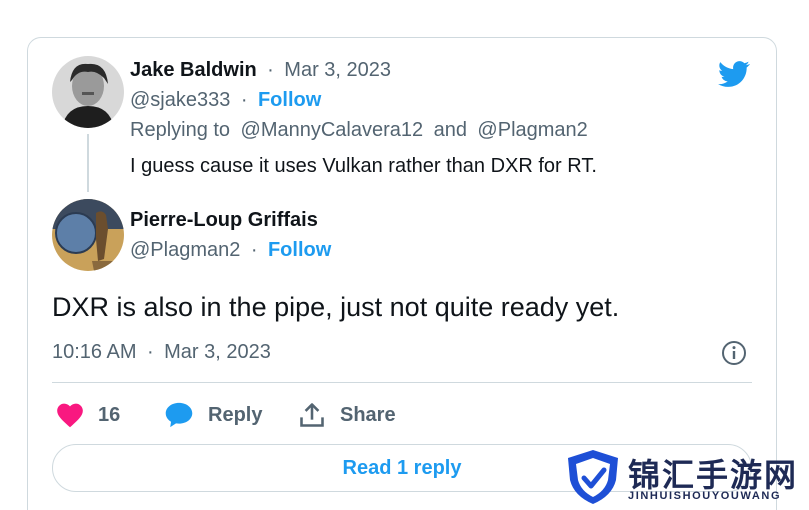  Describe the element at coordinates (235, 414) in the screenshot. I see `reply-label: Reply` at that location.